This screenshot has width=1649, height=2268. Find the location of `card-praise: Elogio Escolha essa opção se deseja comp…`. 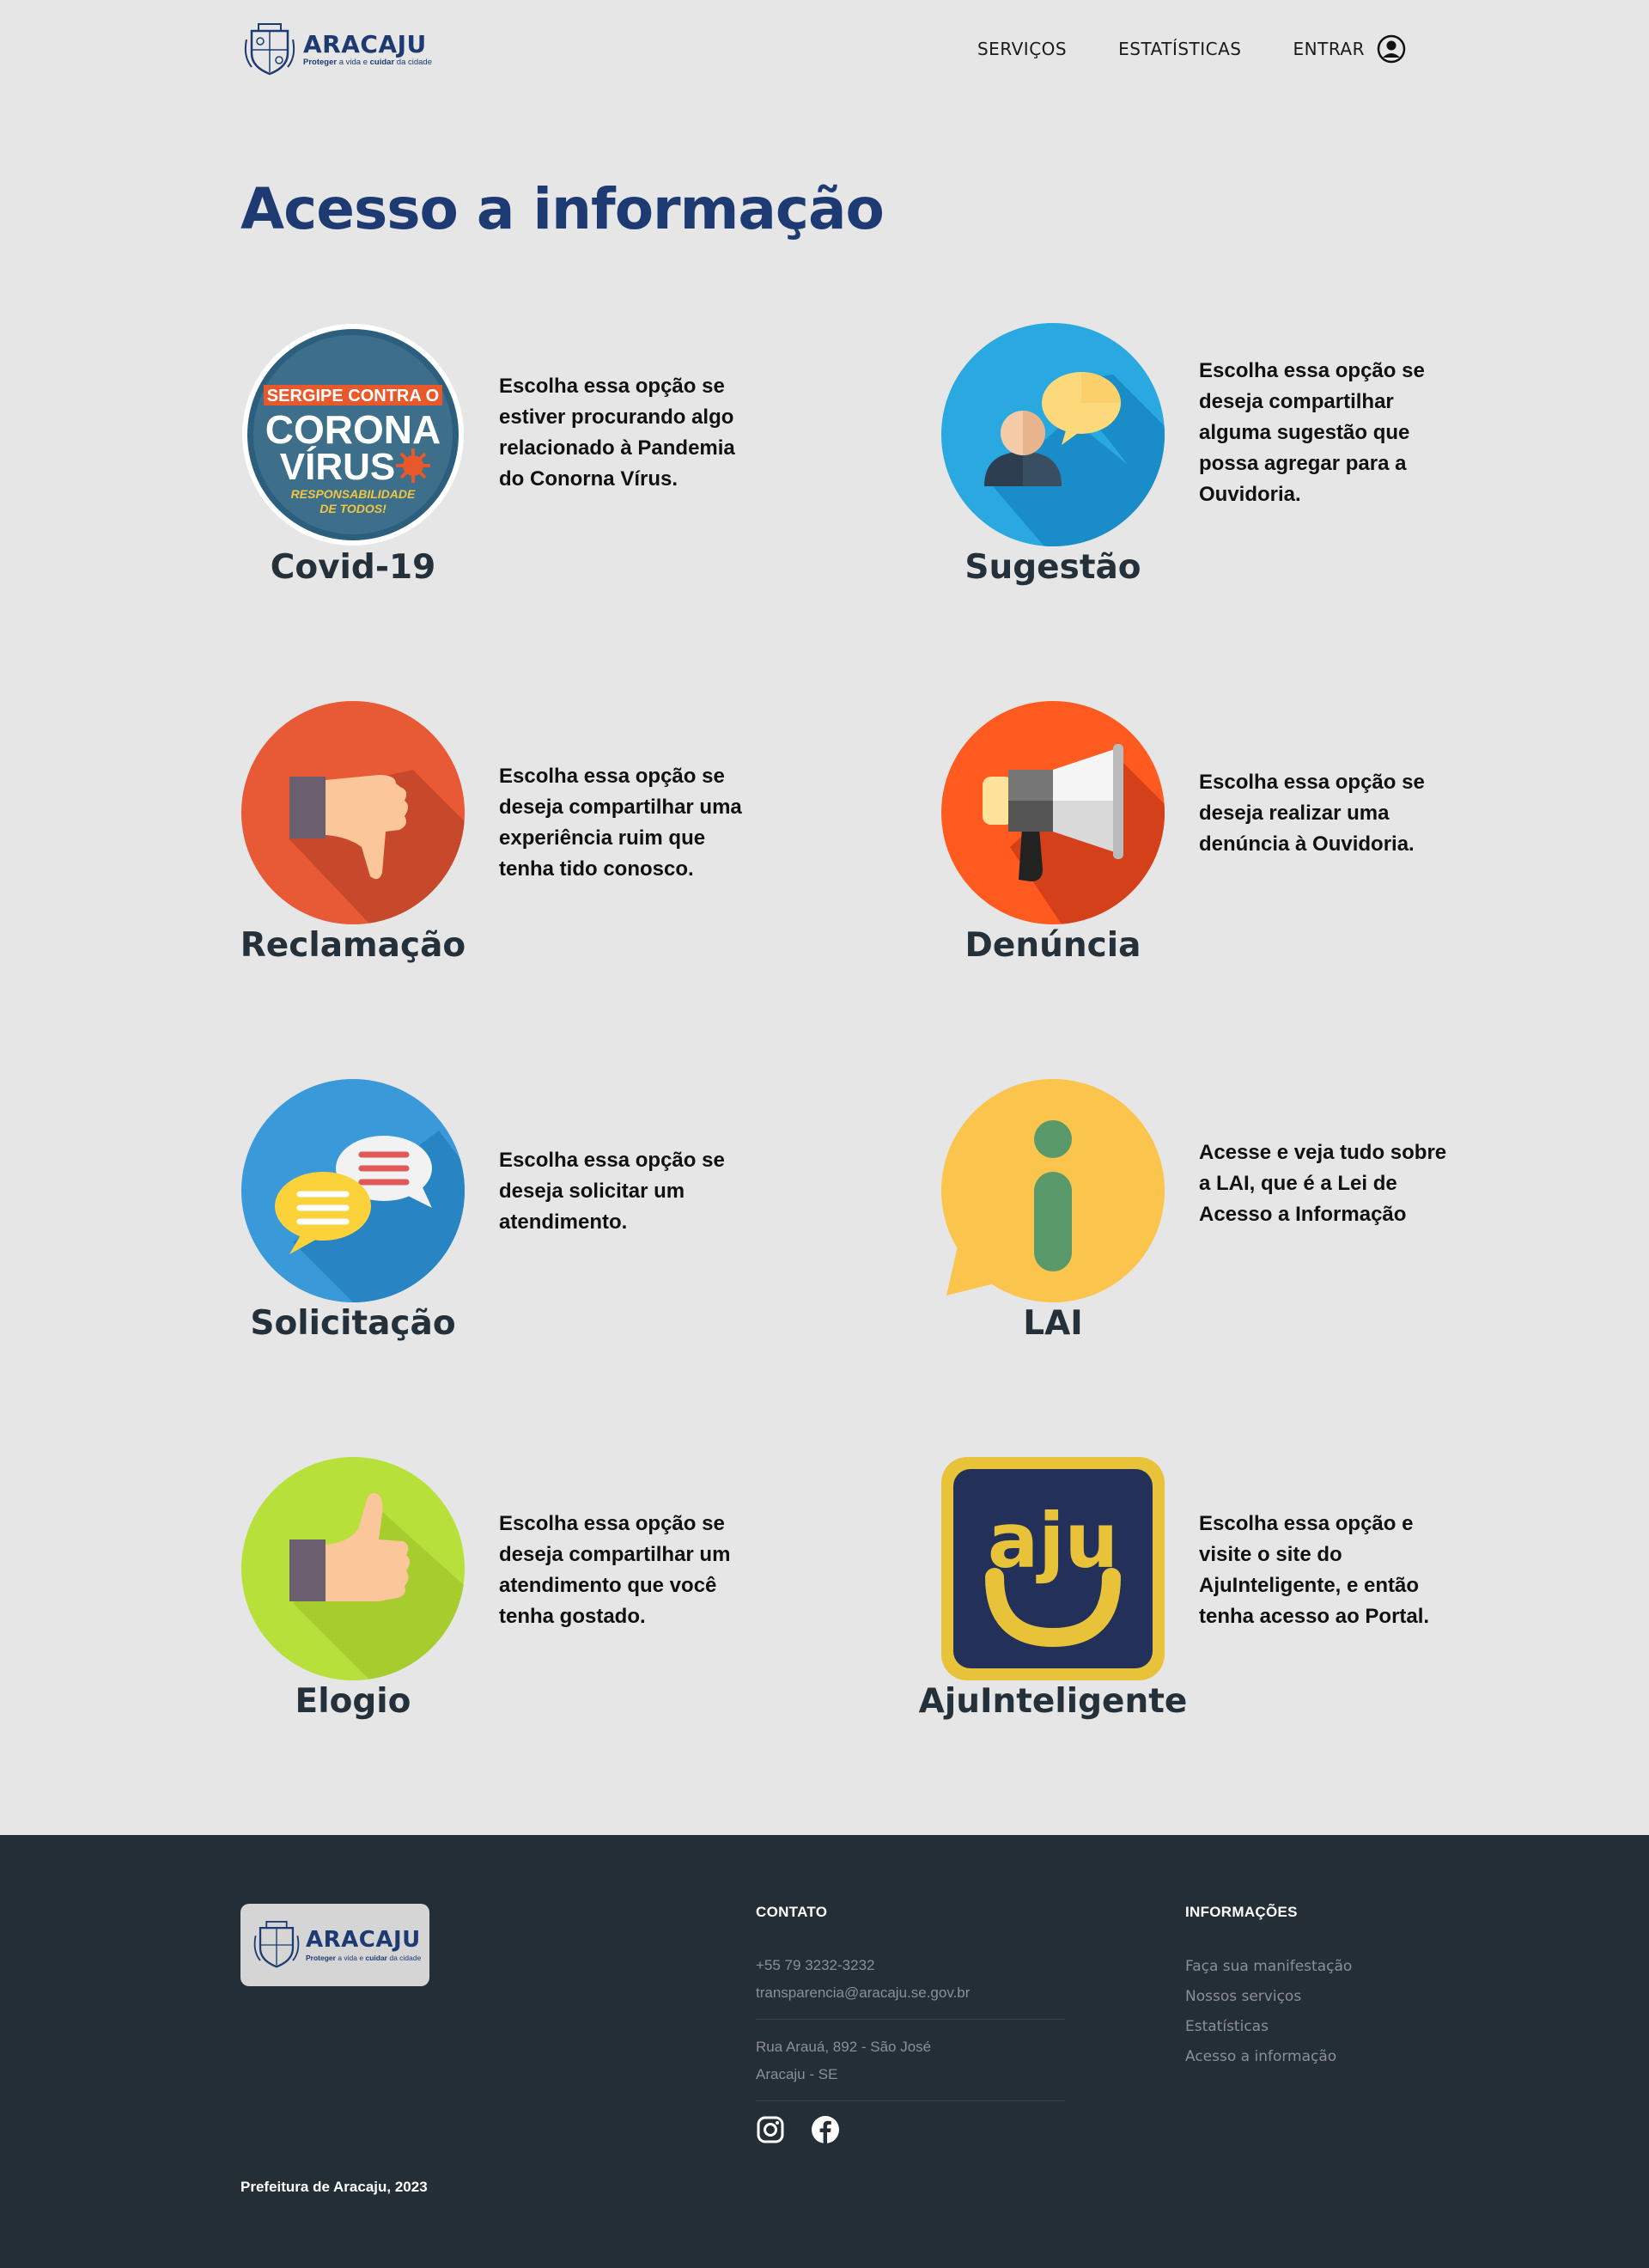

card-praise: Elogio Escolha essa opção se deseja comp… is located at coordinates (559, 1599).